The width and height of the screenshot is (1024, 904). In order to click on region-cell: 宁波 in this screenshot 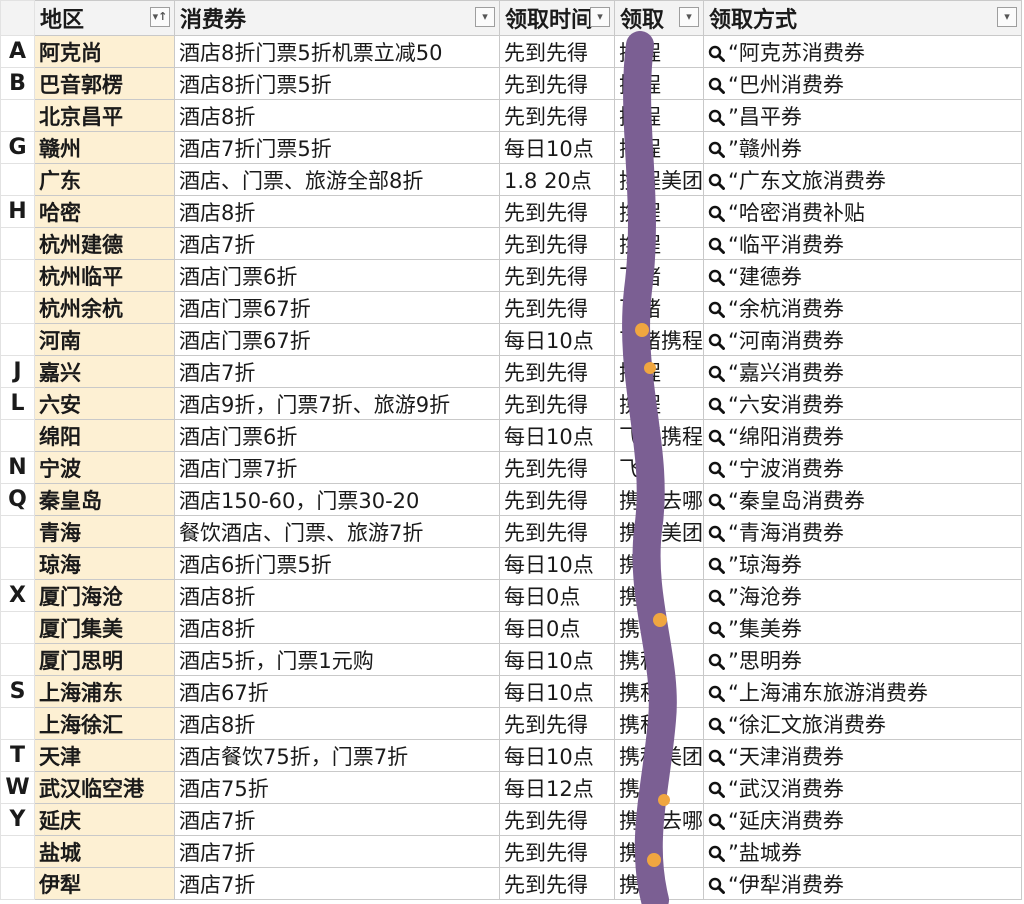, I will do `click(104, 467)`.